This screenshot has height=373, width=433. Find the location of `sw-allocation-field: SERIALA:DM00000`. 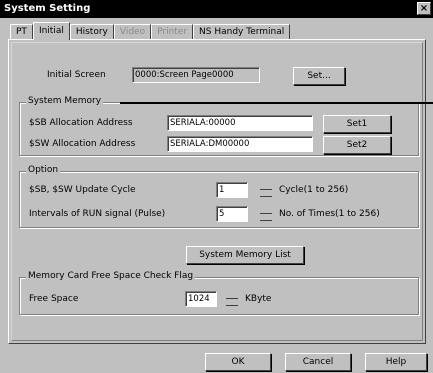

sw-allocation-field: SERIALA:DM00000 is located at coordinates (240, 144).